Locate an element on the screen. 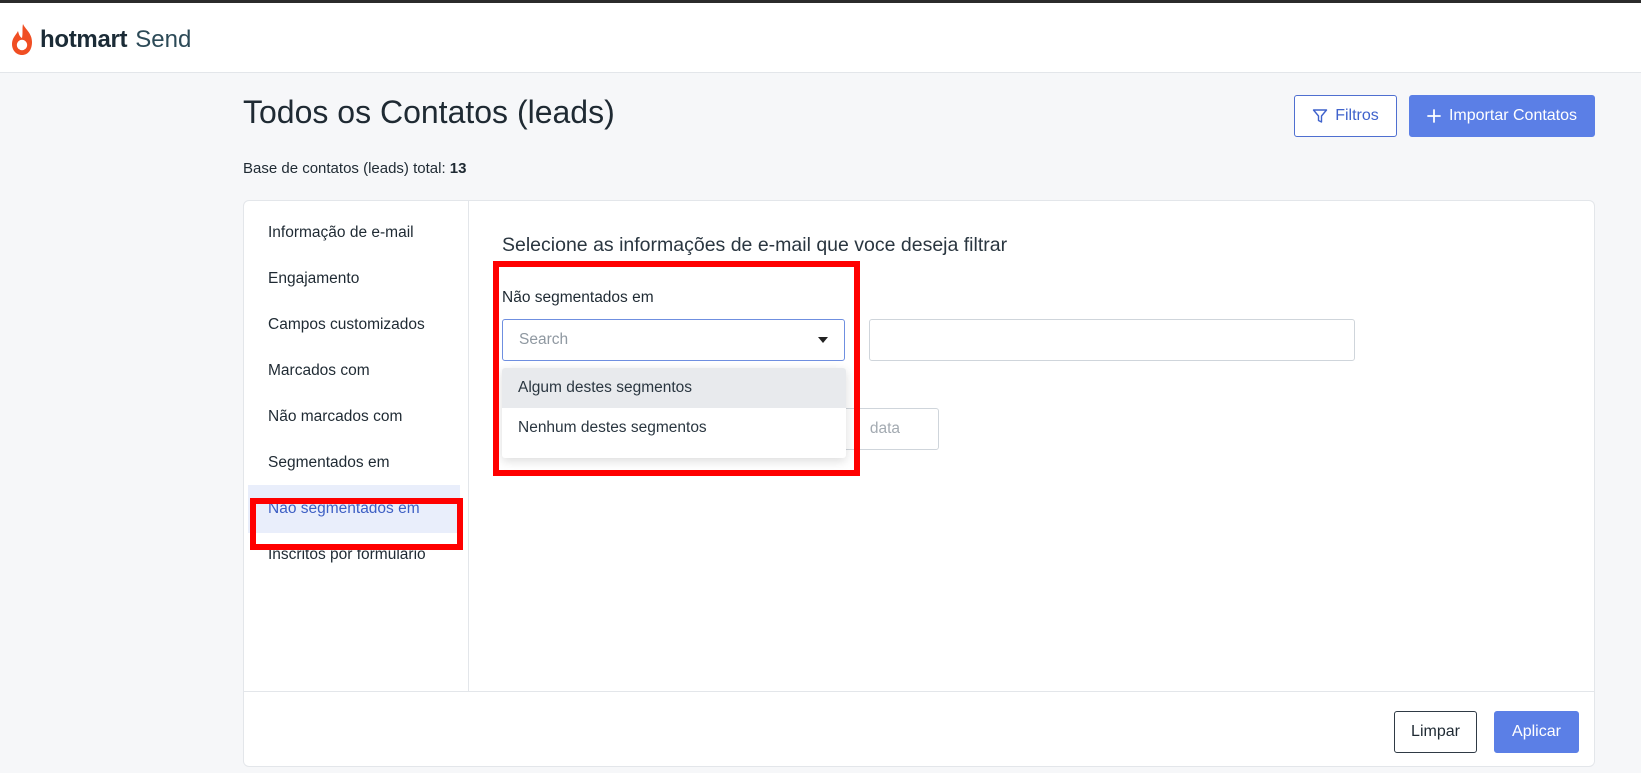 The image size is (1641, 773). clear-button: Limpar is located at coordinates (1435, 732).